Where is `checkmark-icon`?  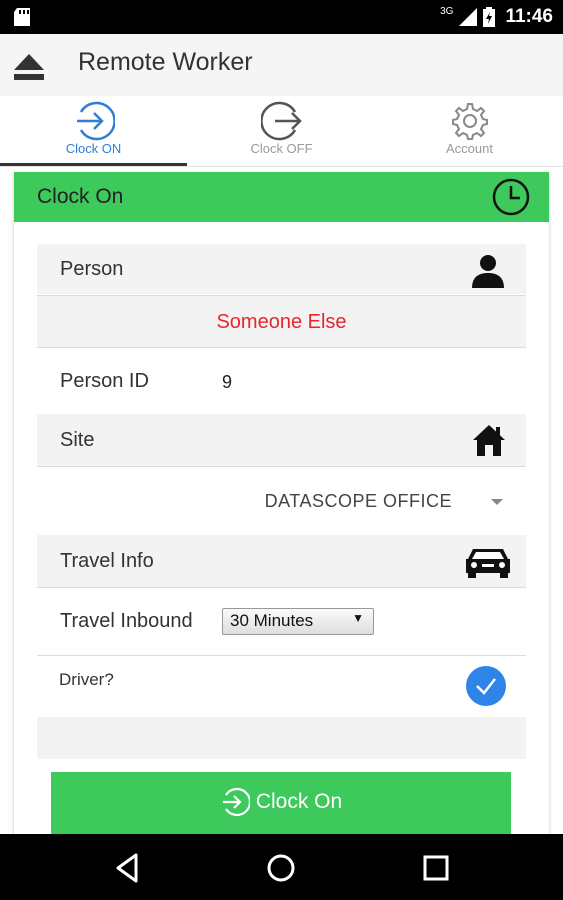 checkmark-icon is located at coordinates (486, 686).